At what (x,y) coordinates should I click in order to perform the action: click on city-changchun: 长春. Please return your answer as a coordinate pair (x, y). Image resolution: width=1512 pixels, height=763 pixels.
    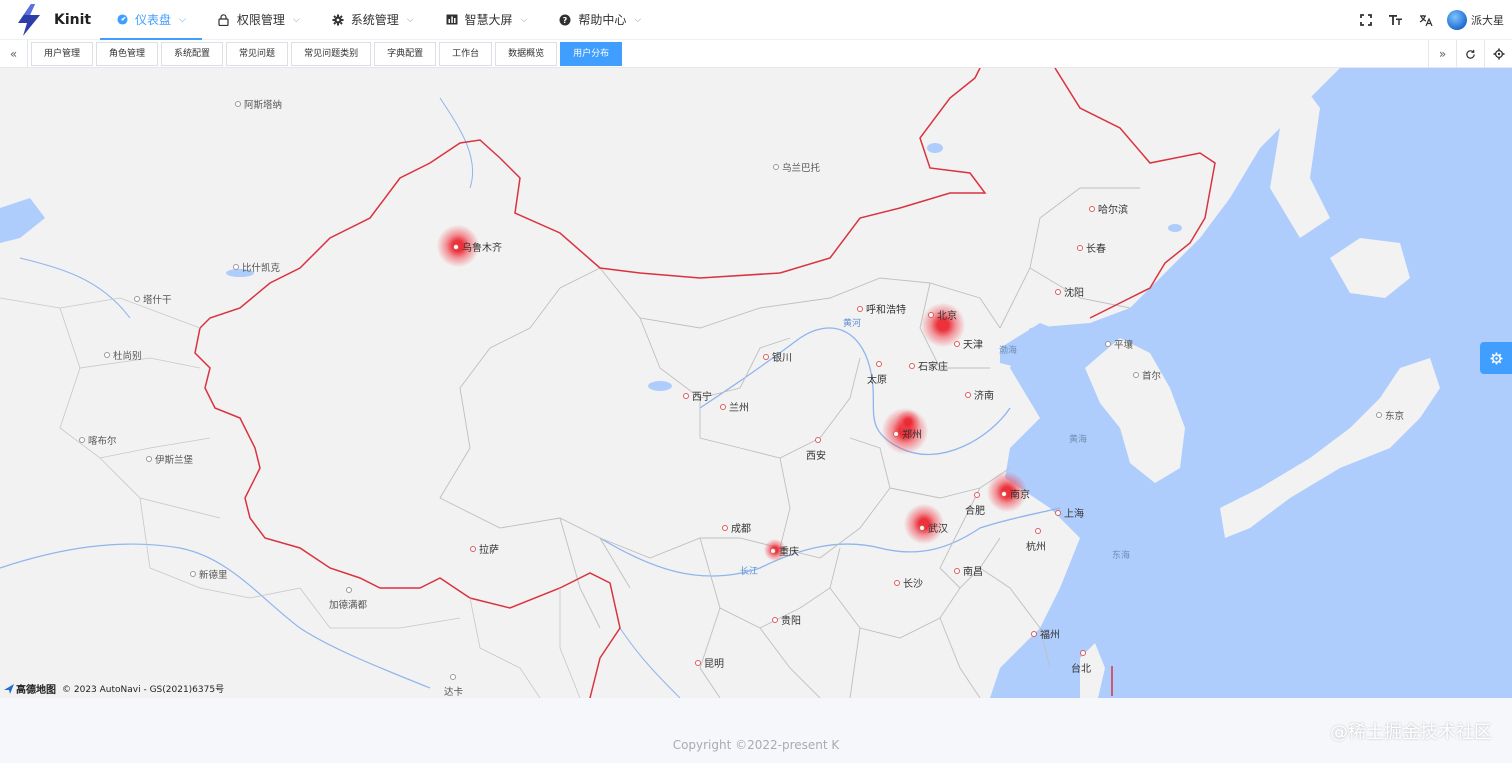
    Looking at the image, I should click on (1091, 247).